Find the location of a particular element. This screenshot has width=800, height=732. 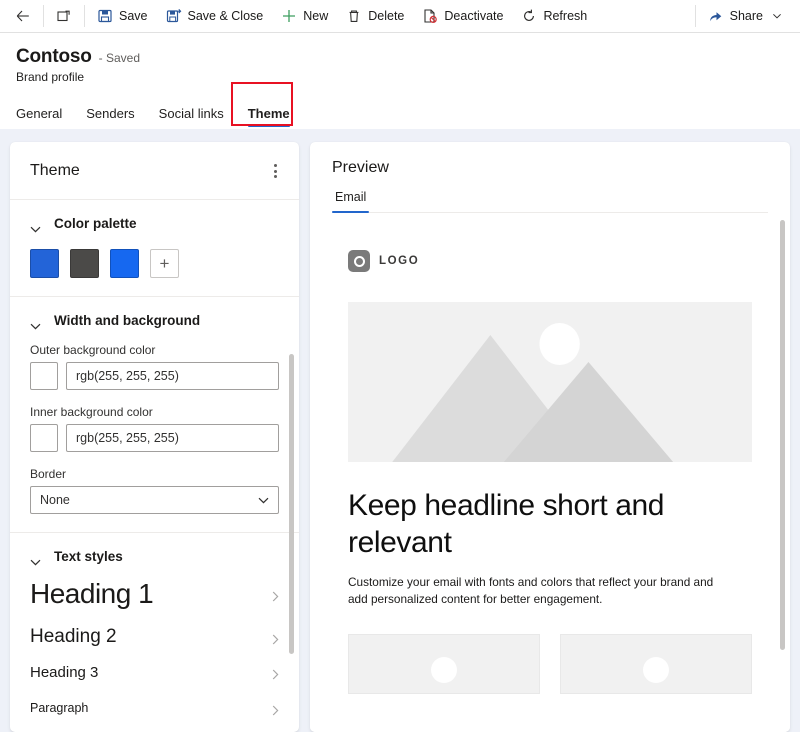

text-style-label: Heading 1 is located at coordinates (92, 593).